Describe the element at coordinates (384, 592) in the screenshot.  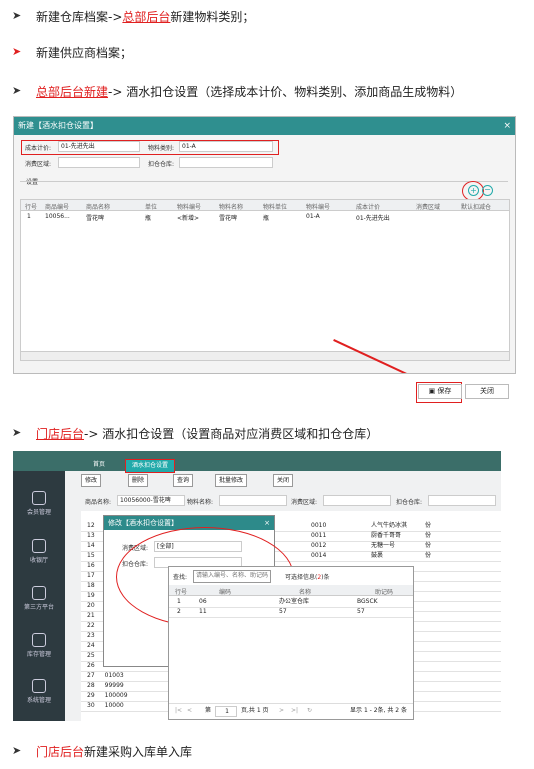
I see `picker-header-cell: 助记码` at that location.